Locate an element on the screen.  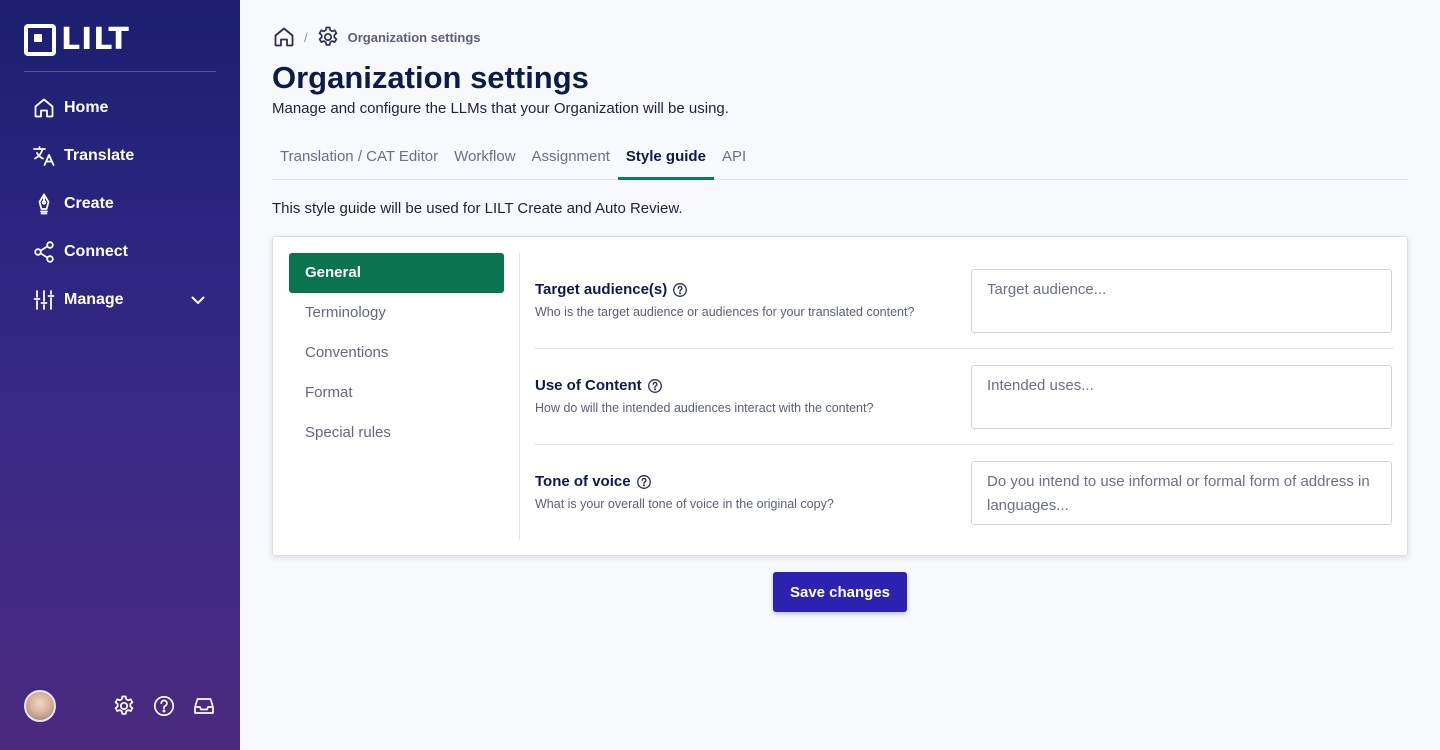
subnav-item-conventions: Conventions is located at coordinates (396, 353).